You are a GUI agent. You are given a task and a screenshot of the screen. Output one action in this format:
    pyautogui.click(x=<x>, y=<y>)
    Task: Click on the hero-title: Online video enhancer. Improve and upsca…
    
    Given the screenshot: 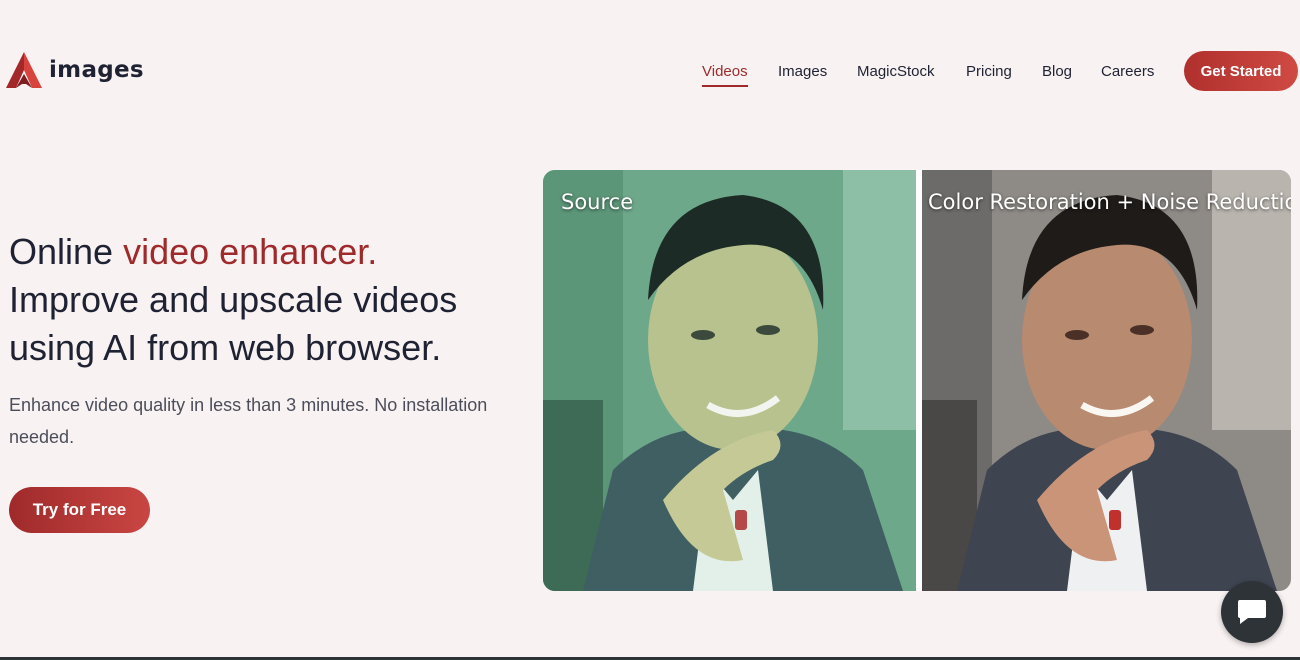 What is the action you would take?
    pyautogui.click(x=269, y=300)
    